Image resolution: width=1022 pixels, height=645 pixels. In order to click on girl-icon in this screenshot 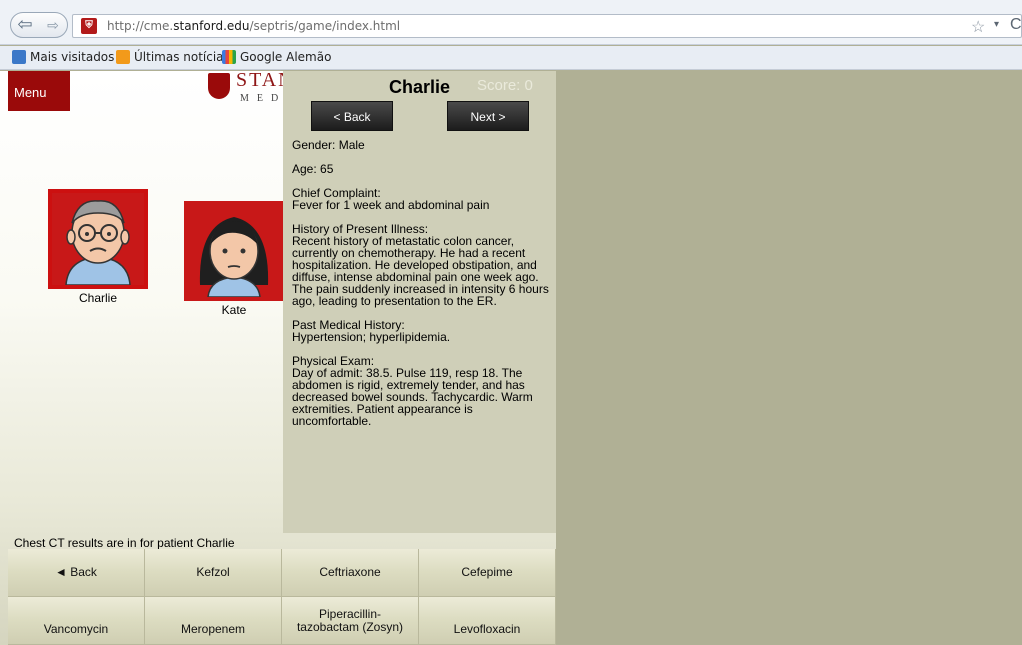, I will do `click(234, 251)`.